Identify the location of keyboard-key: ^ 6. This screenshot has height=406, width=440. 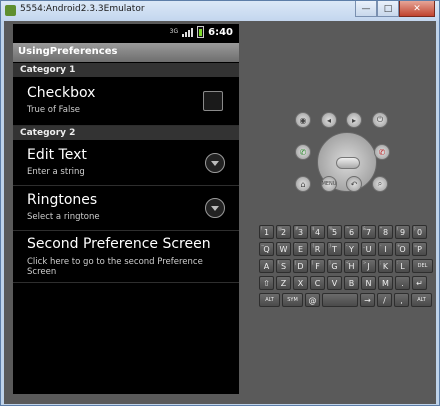
(351, 232).